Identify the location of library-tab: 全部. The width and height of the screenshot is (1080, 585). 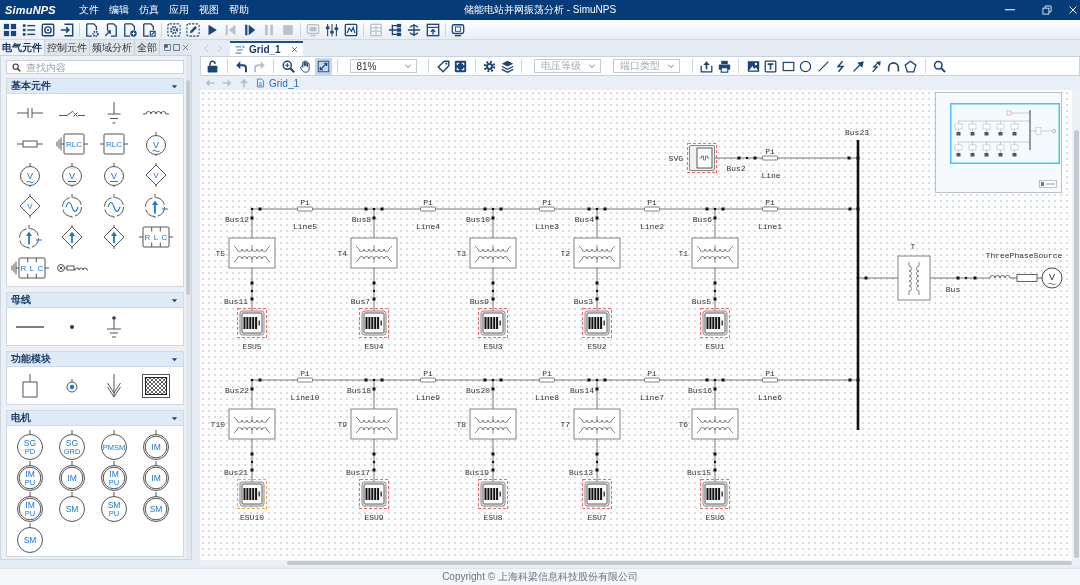
(147, 47).